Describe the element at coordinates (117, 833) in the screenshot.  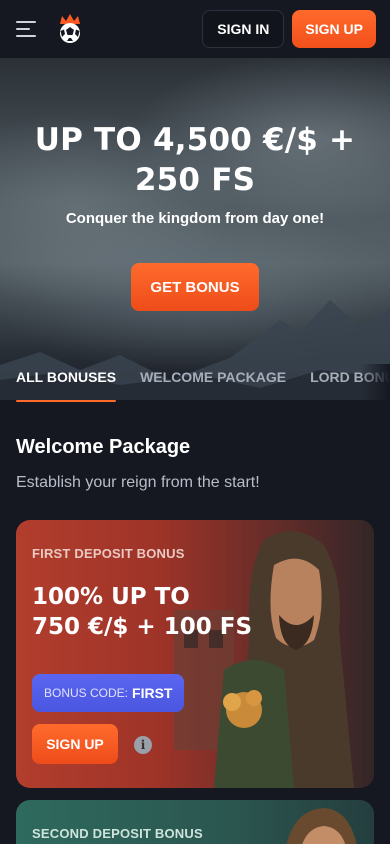
I see `card-label: SECOND DEPOSIT BONUS` at that location.